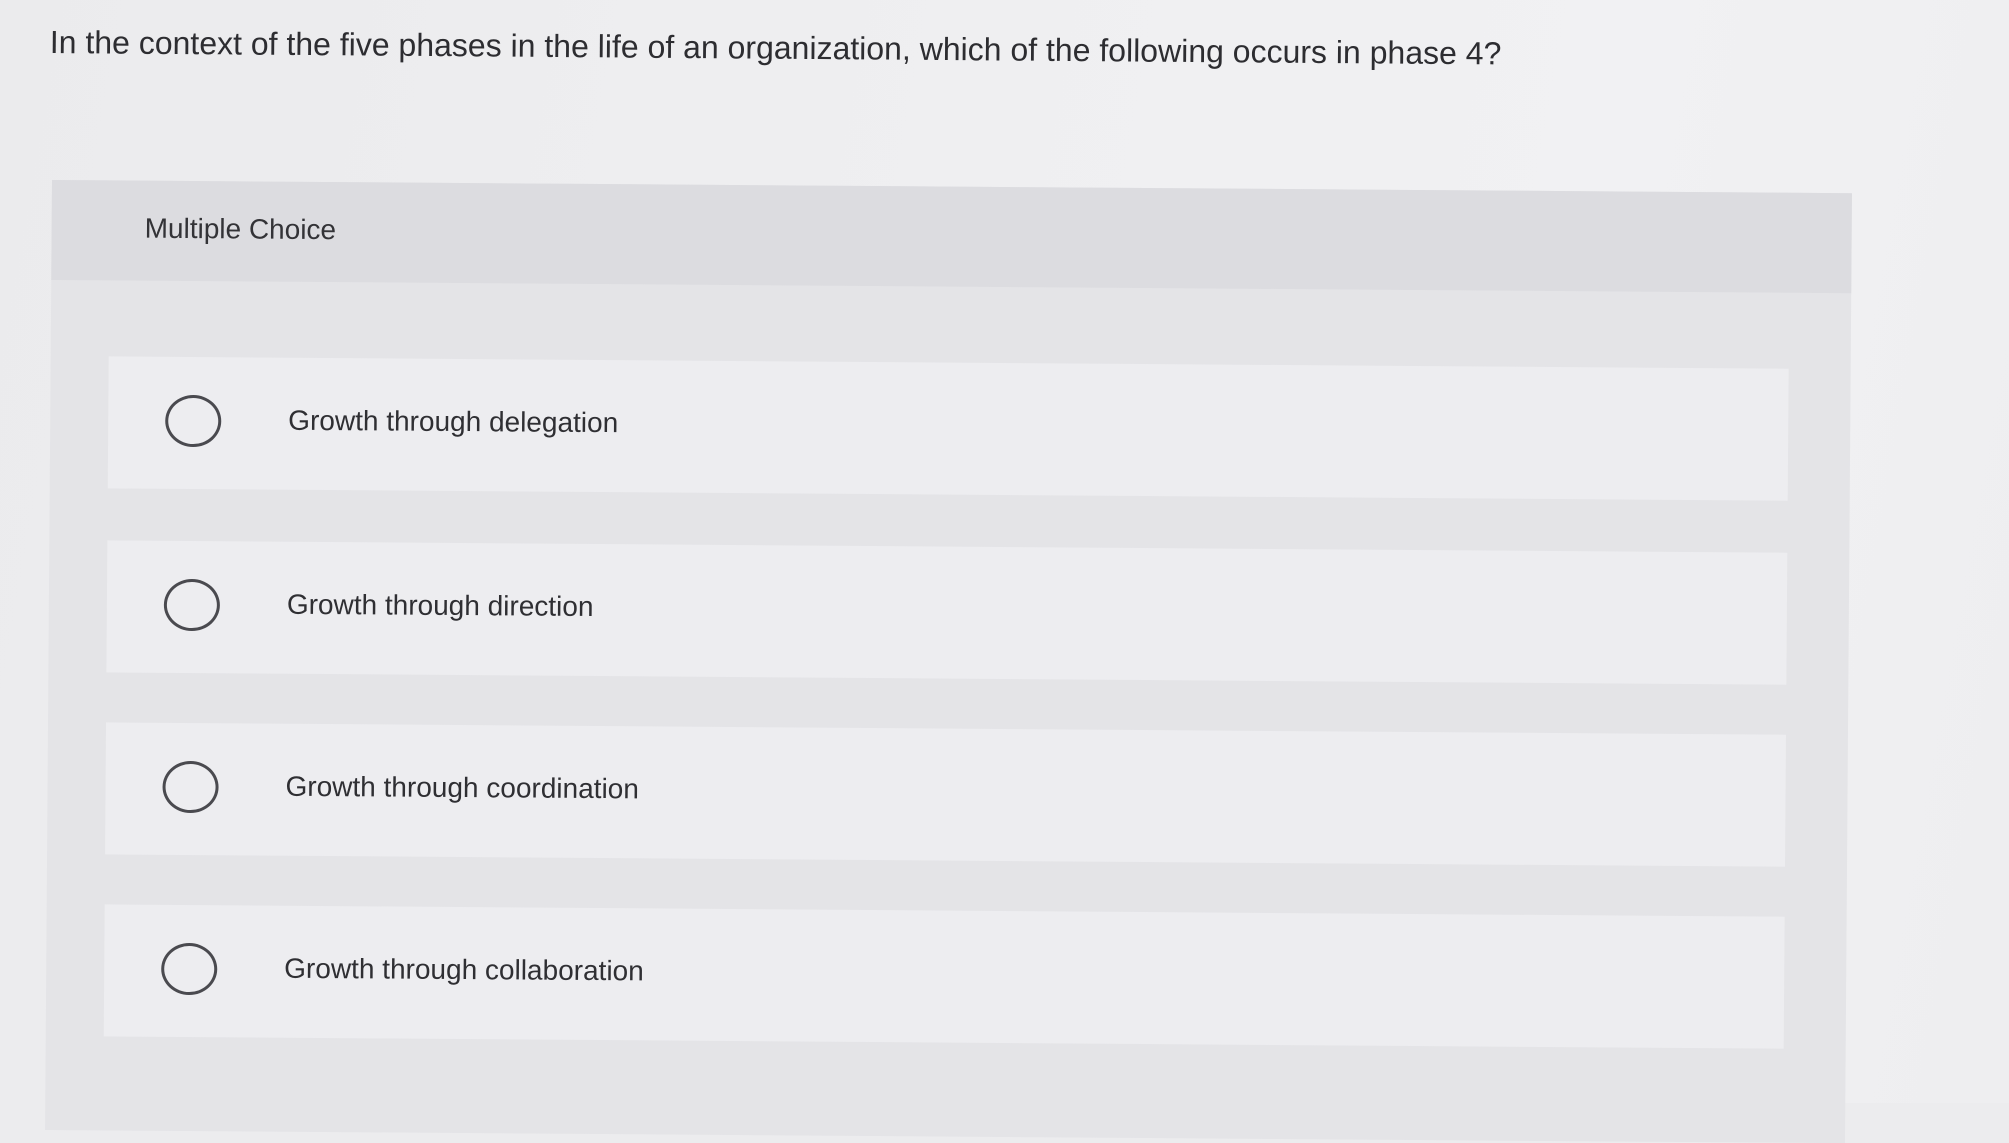  I want to click on answer-option-label: Growth through delegation, so click(453, 421).